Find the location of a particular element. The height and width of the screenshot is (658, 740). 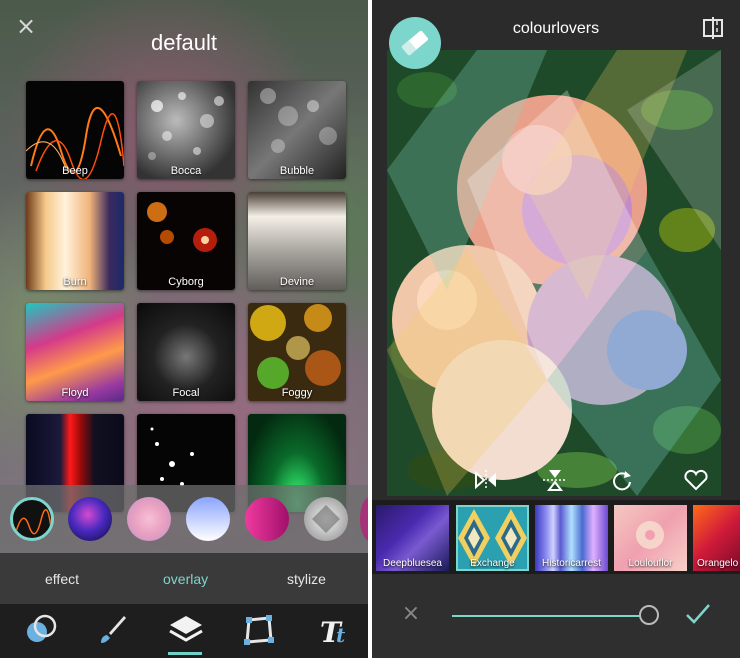

effect-tile-beep: Beep is located at coordinates (75, 130).